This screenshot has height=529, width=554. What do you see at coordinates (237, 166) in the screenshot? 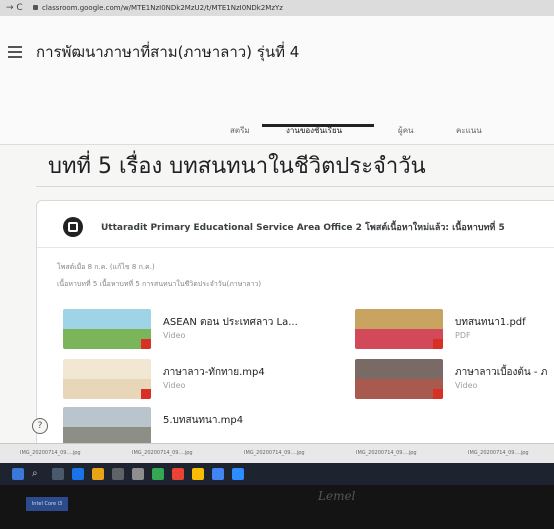
I see `lesson-title: บทที่ 5 เรื่อง บทสนทนาในชีวิตประจำวัน` at bounding box center [237, 166].